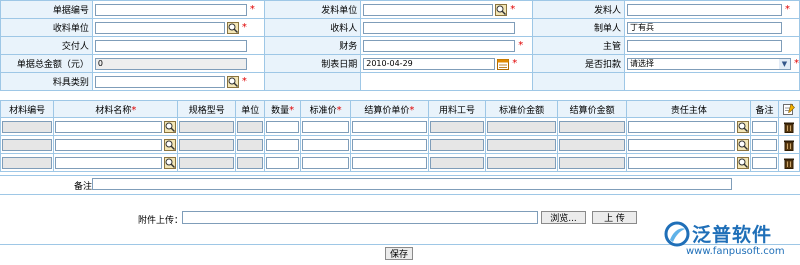 This screenshot has width=800, height=265. I want to click on col-quantity: 数量*, so click(282, 109).